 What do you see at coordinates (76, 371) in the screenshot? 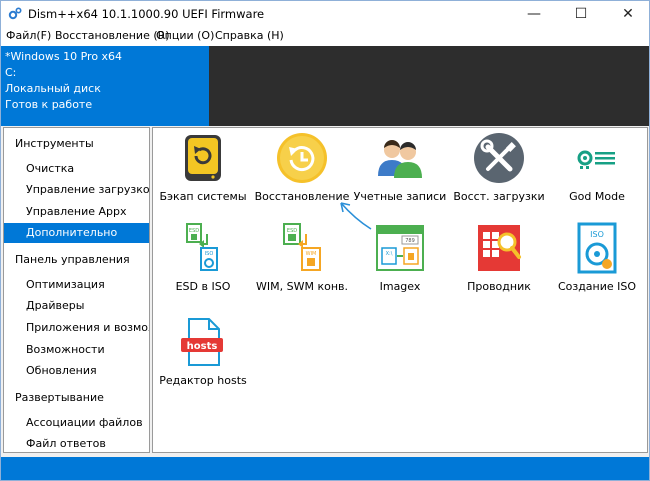
I see `sidebar-item-updates: Обновления` at bounding box center [76, 371].